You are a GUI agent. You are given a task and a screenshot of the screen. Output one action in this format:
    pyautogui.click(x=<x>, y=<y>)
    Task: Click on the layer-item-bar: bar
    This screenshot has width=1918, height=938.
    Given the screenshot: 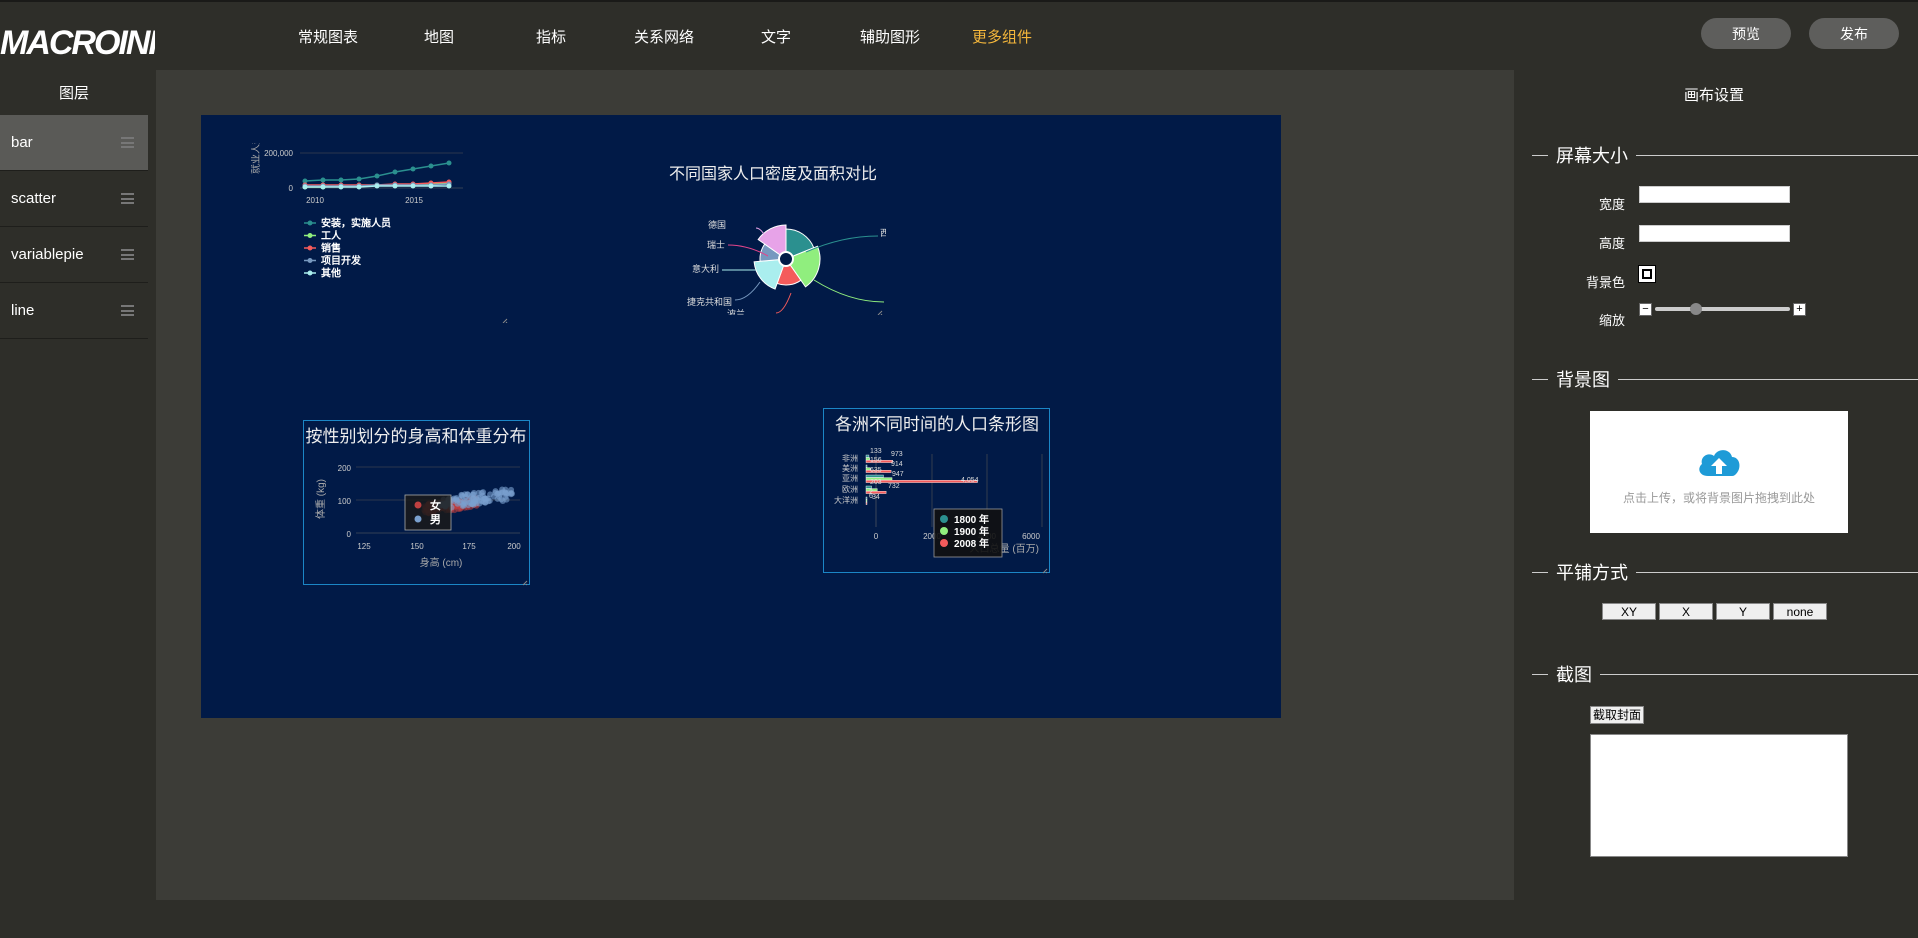 What is the action you would take?
    pyautogui.click(x=74, y=143)
    